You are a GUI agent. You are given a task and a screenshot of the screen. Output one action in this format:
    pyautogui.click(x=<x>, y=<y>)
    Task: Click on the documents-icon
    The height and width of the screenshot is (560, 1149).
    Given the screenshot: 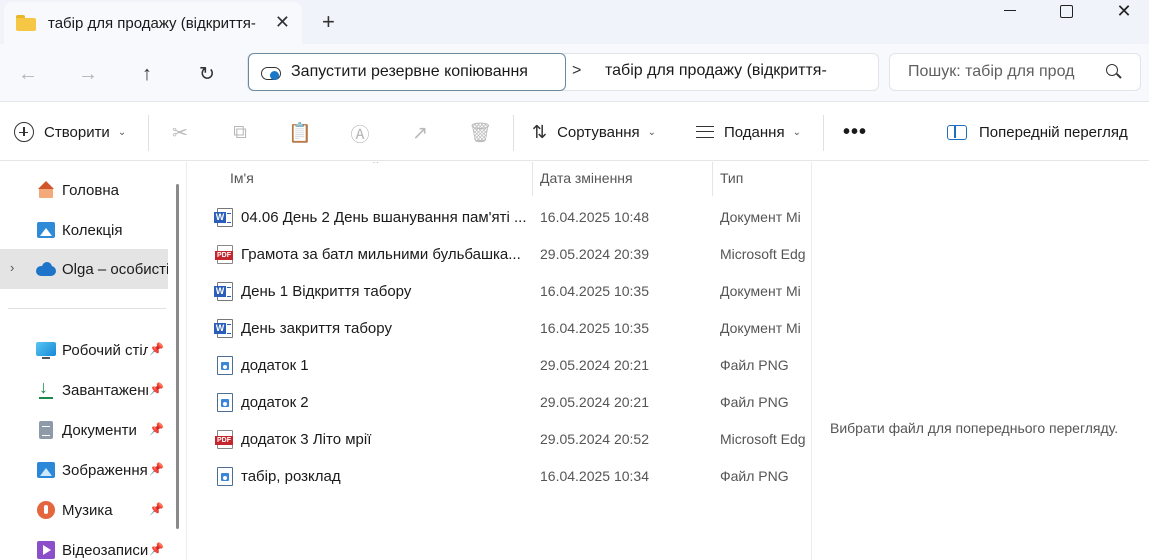 What is the action you would take?
    pyautogui.click(x=46, y=430)
    